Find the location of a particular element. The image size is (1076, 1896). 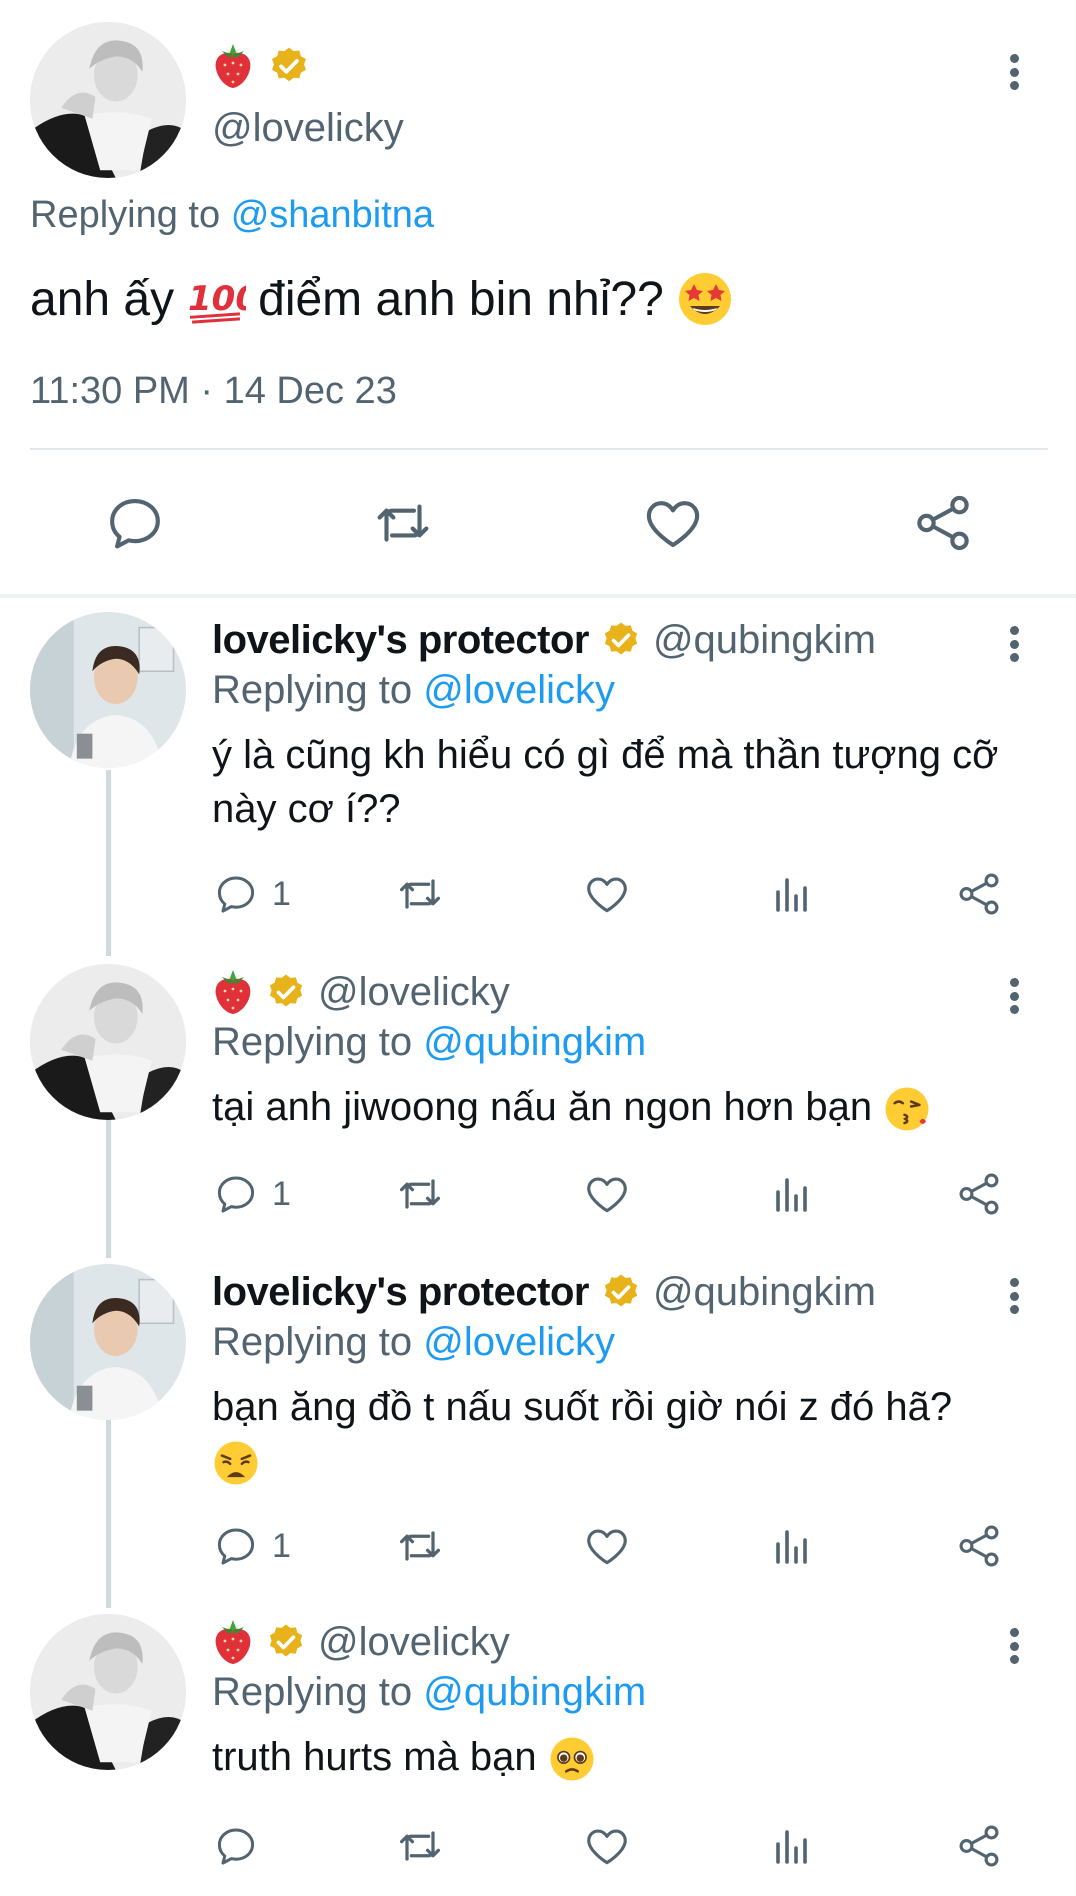

reply-header: @lovelicky is located at coordinates (361, 992).